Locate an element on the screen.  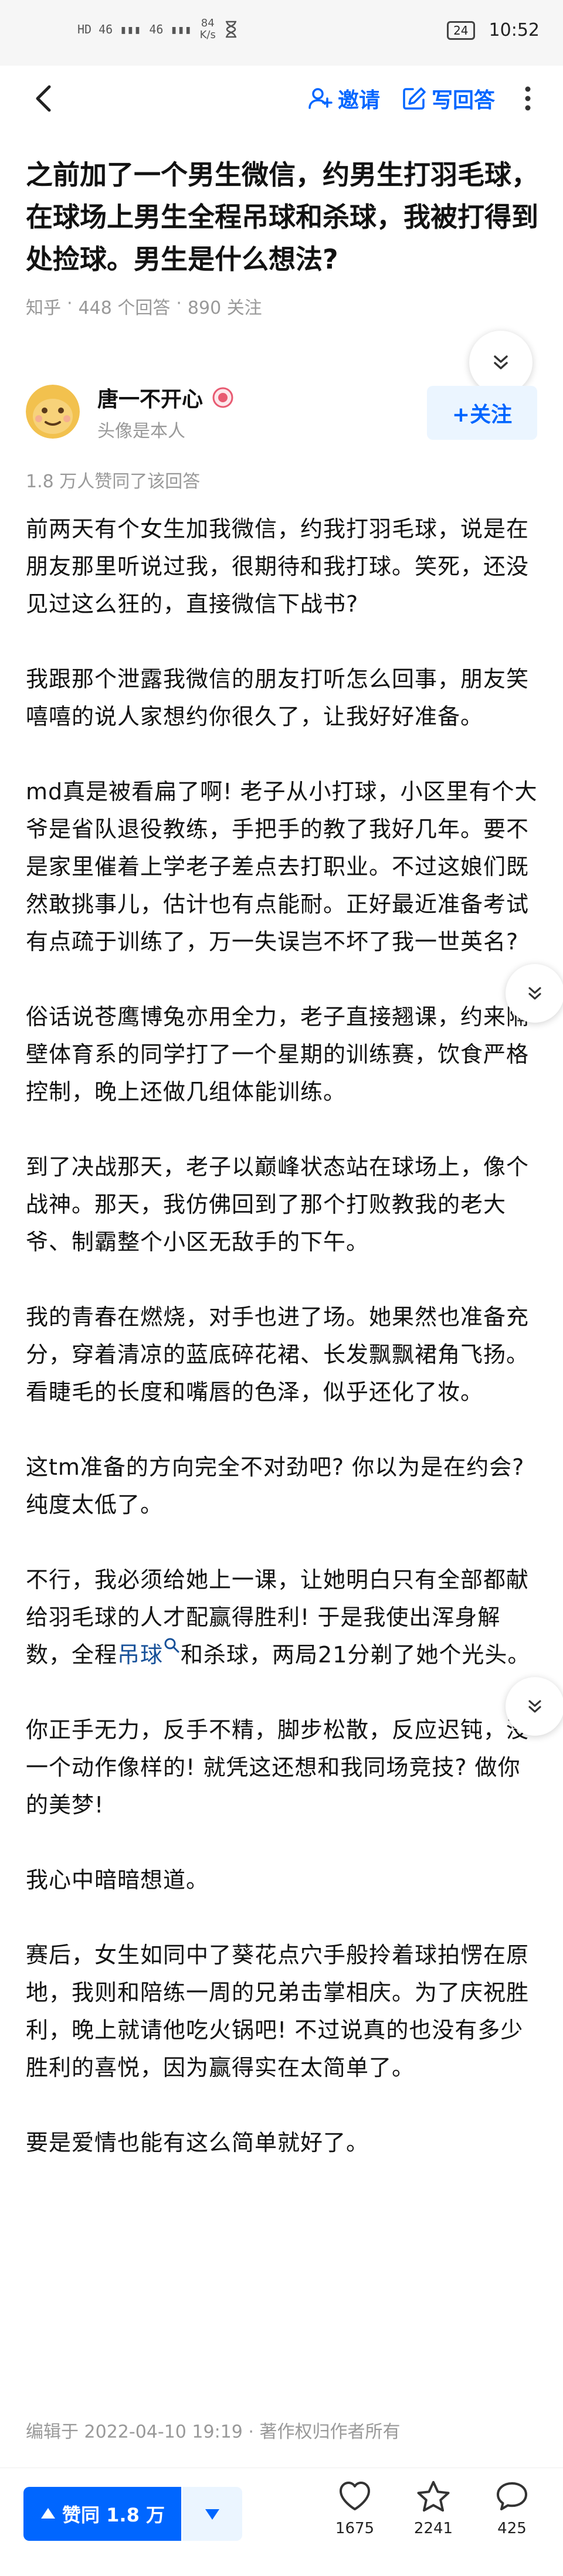
write-answer-label: 写回答 is located at coordinates (463, 101).